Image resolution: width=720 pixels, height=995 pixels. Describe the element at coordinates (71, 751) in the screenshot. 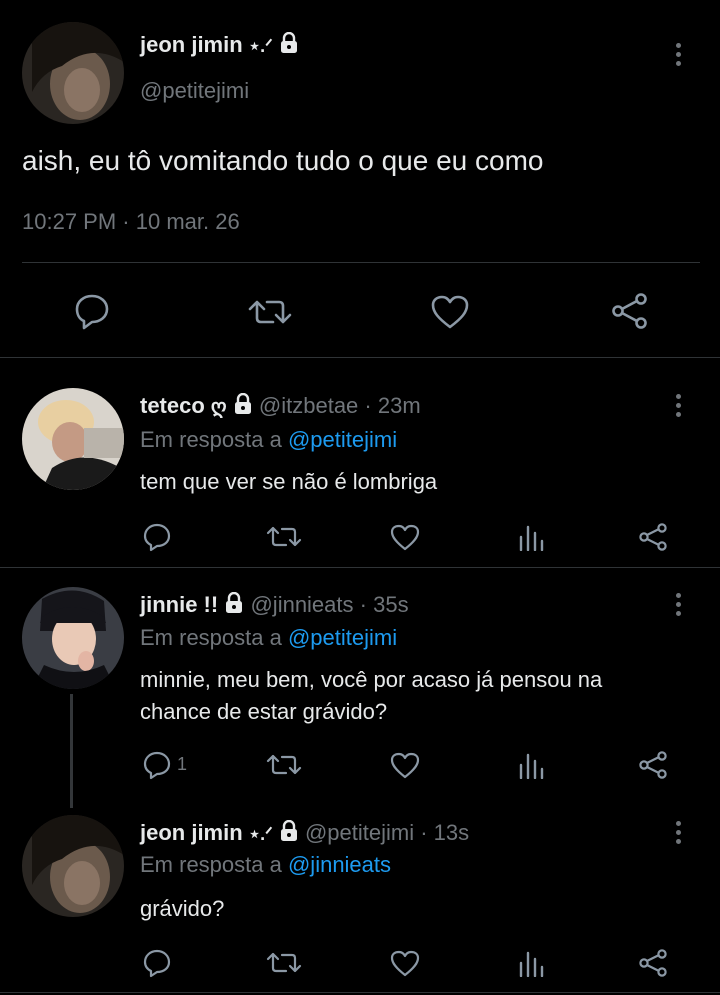

I see `thread-connector-line` at that location.